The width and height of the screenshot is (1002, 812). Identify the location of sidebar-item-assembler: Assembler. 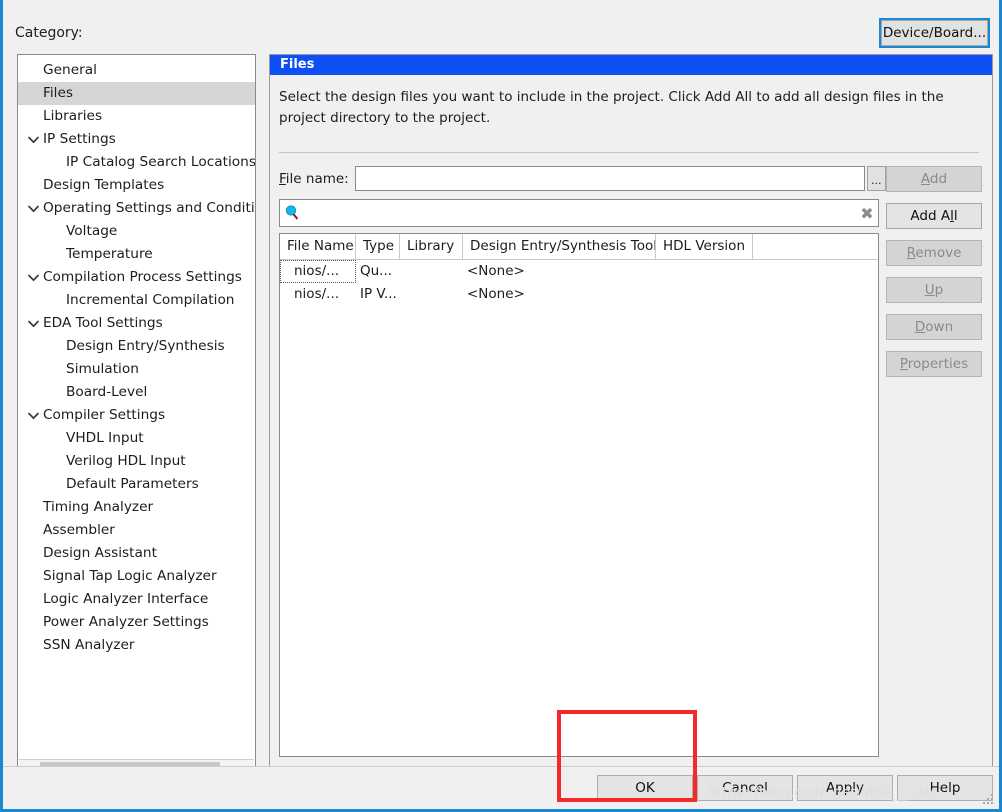
(136, 530).